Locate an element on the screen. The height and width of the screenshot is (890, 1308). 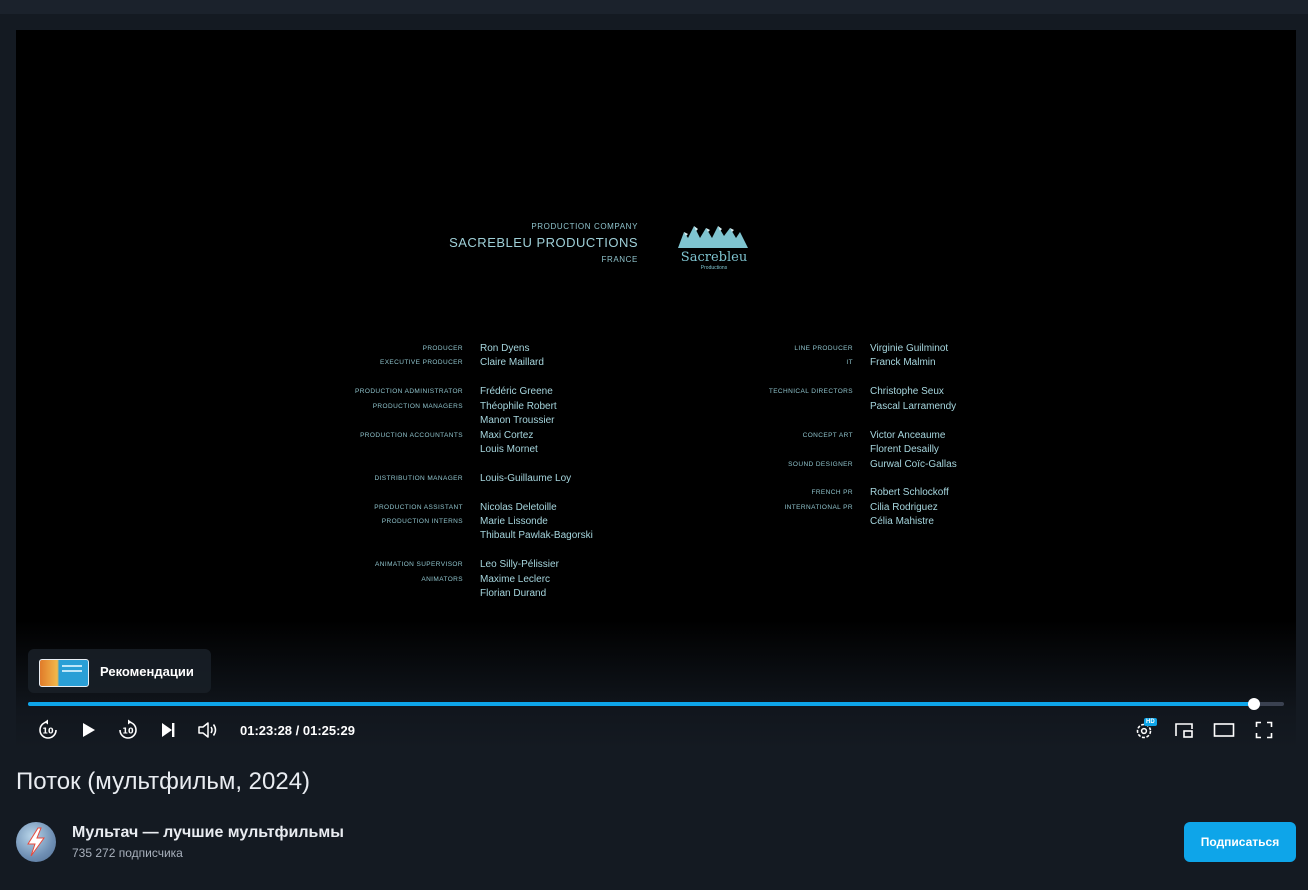
credit-name: Marie Lissonde is located at coordinates (514, 521).